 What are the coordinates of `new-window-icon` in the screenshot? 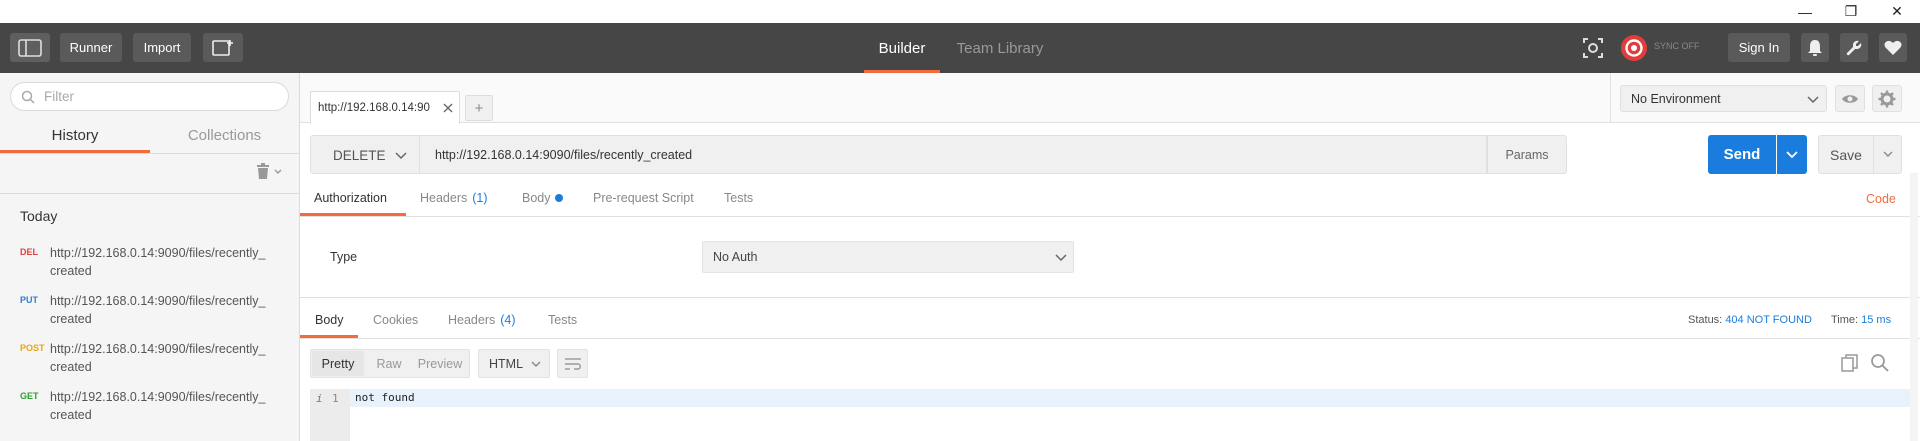 It's located at (222, 47).